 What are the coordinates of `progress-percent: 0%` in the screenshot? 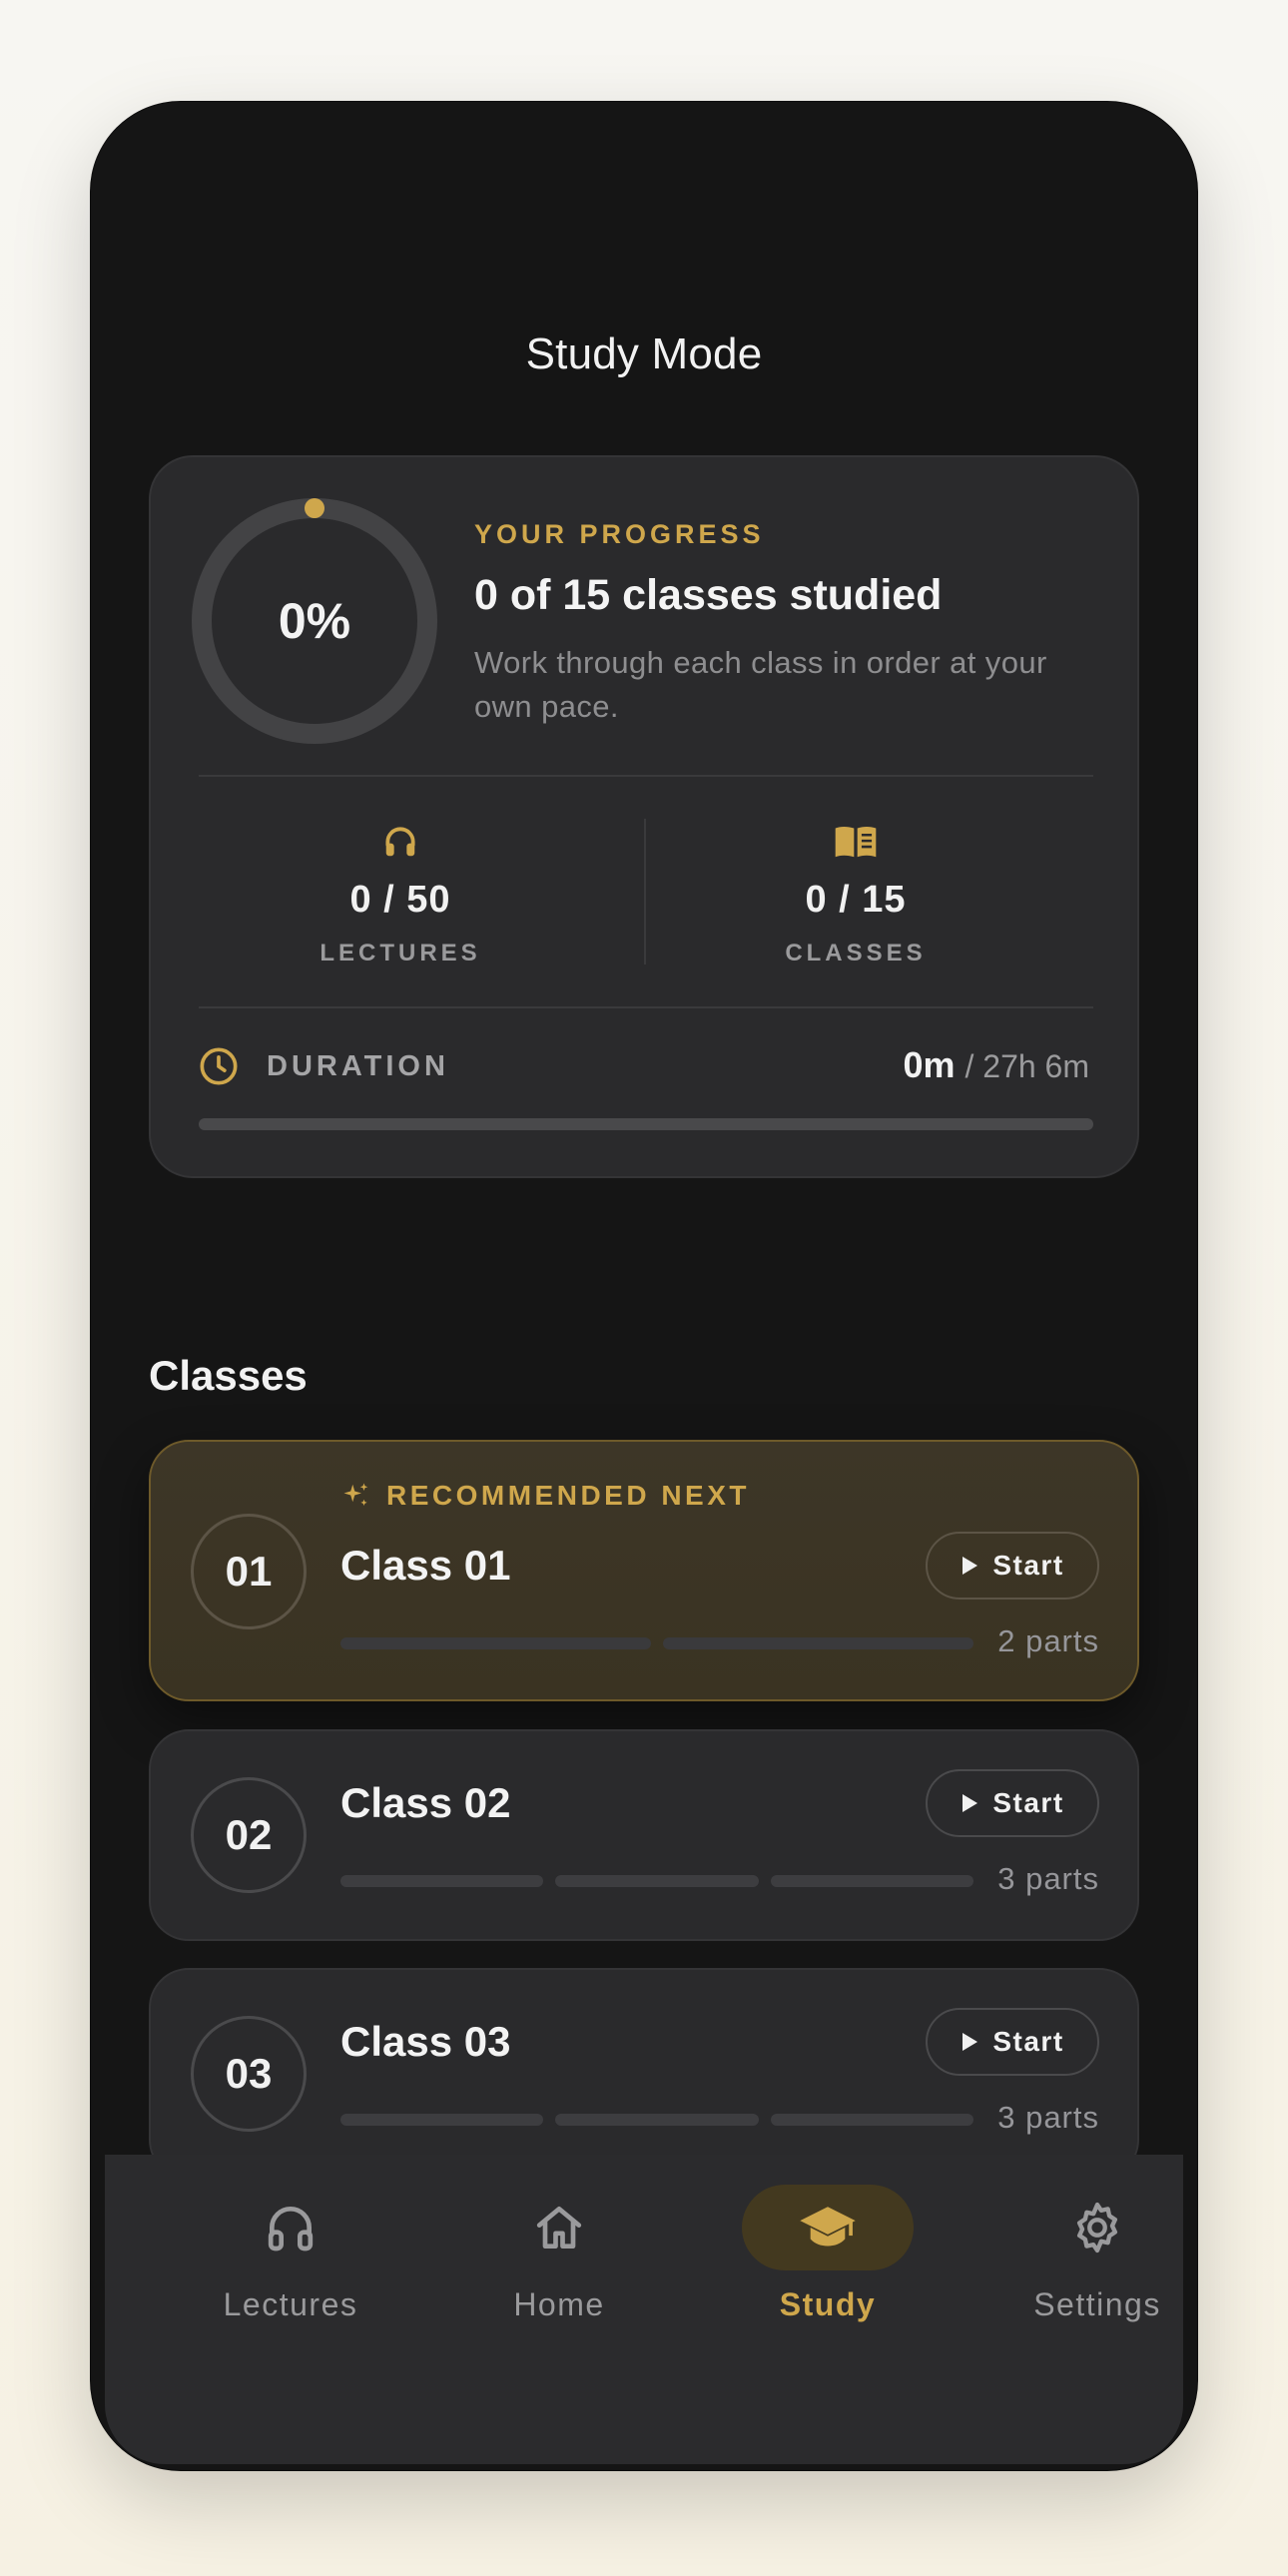 It's located at (314, 621).